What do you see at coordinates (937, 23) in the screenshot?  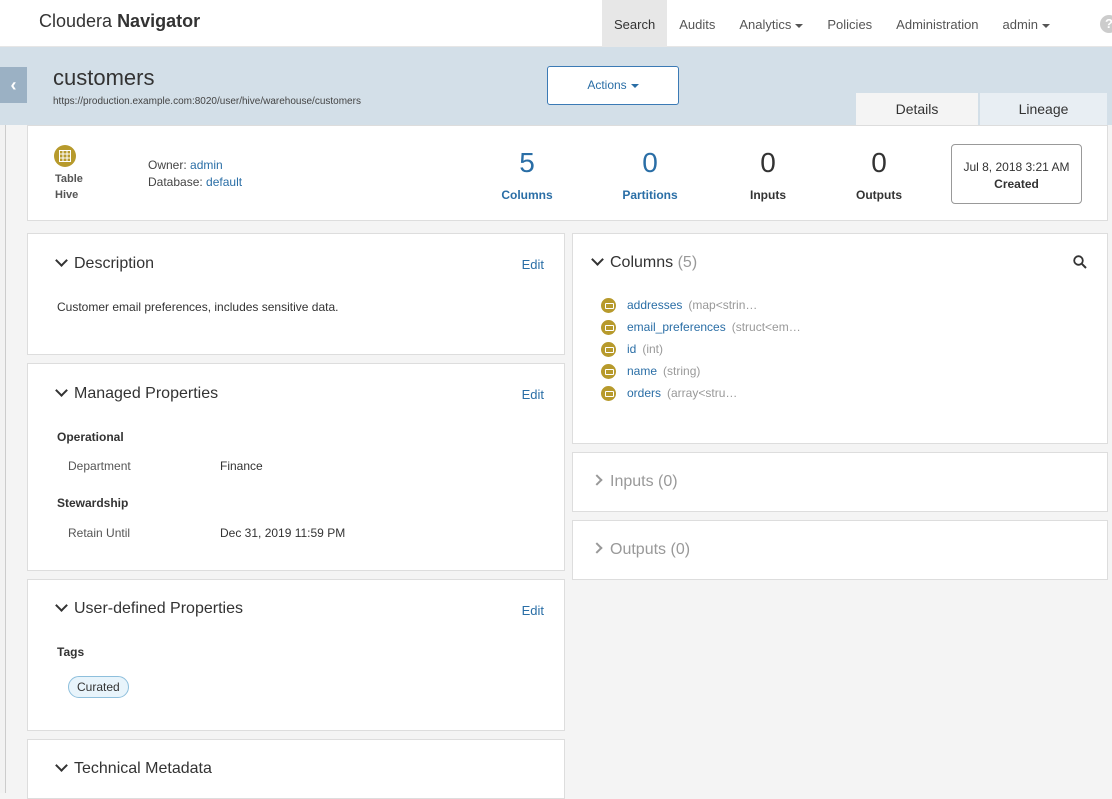 I see `nav-administration: Administration` at bounding box center [937, 23].